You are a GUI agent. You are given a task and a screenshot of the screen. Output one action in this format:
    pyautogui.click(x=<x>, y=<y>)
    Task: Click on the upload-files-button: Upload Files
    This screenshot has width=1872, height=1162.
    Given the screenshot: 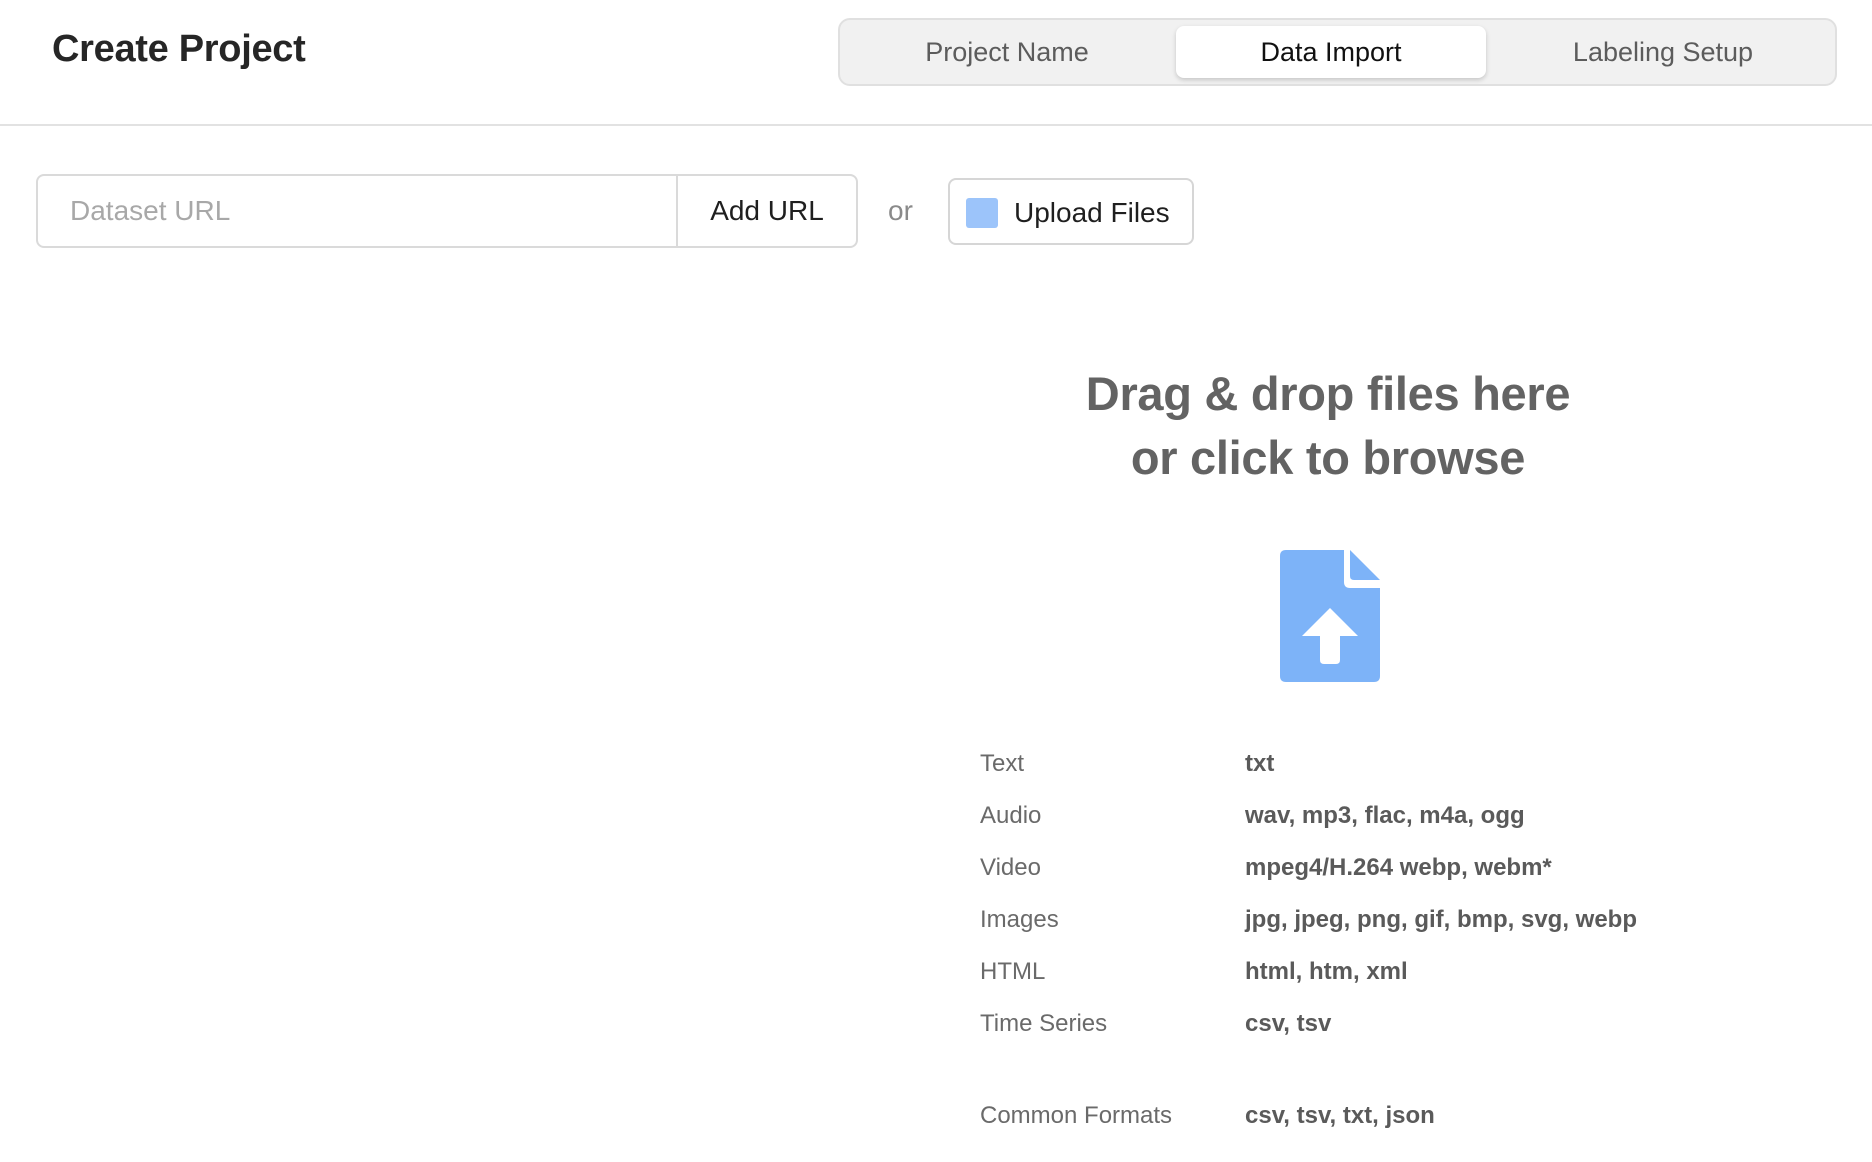 What is the action you would take?
    pyautogui.click(x=1071, y=211)
    